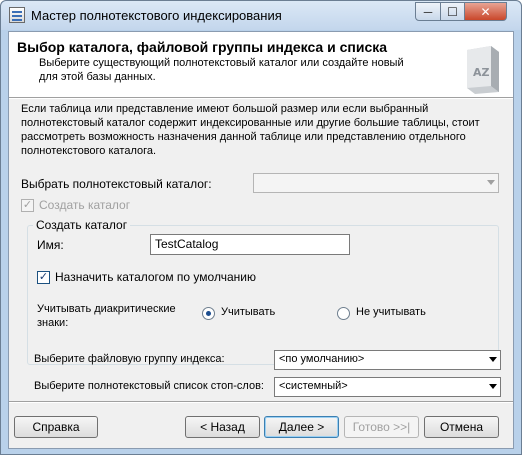 This screenshot has width=522, height=455. Describe the element at coordinates (376, 183) in the screenshot. I see `catalog-select` at that location.